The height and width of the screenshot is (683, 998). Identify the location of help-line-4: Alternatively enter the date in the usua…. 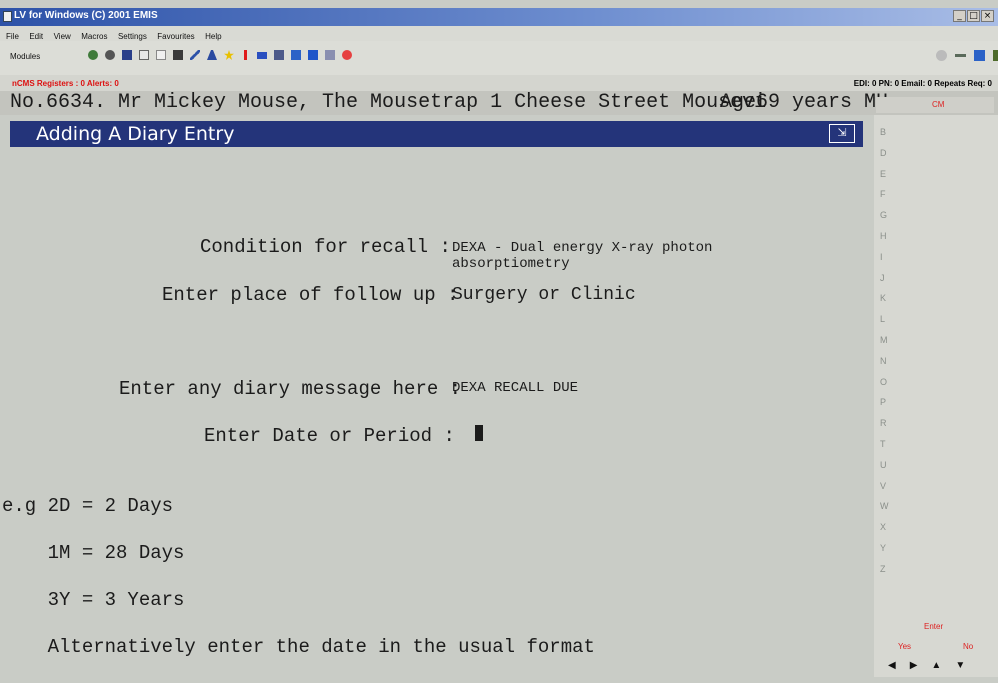
(298, 646).